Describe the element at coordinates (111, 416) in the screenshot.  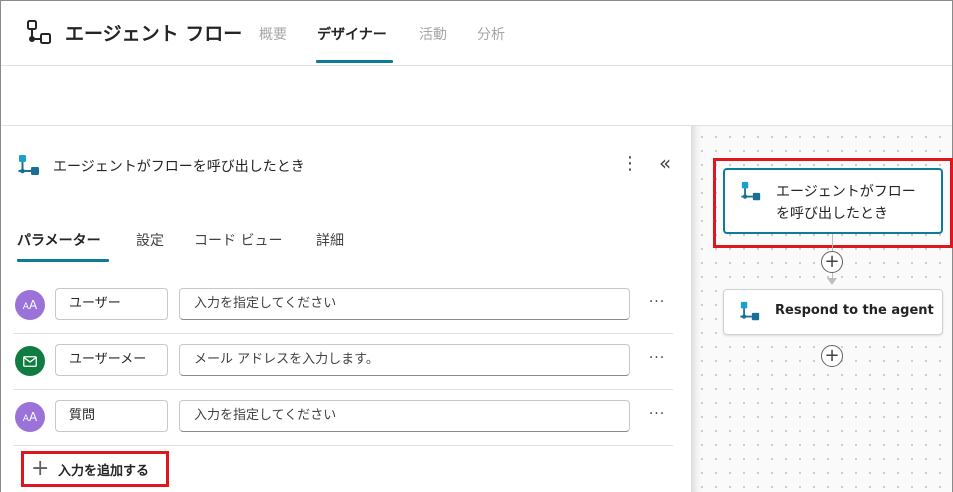
I see `input-name-field: 質問` at that location.